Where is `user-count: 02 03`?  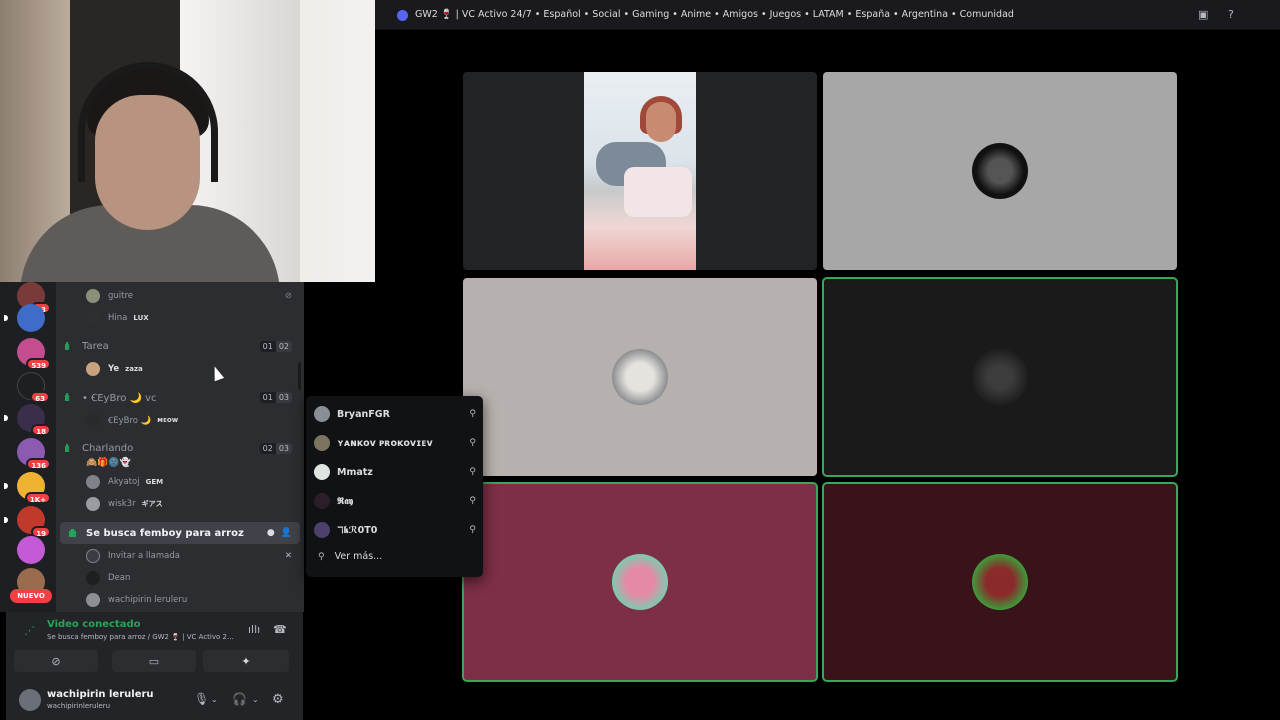
user-count: 02 03 is located at coordinates (275, 448).